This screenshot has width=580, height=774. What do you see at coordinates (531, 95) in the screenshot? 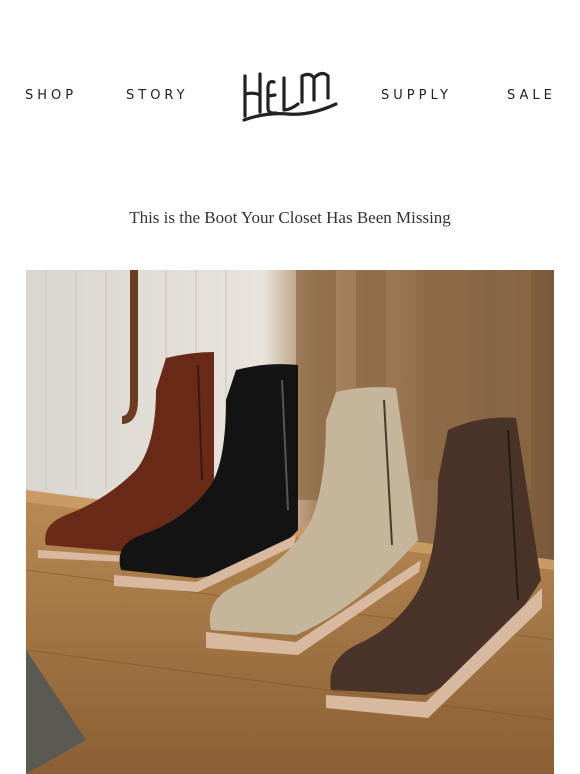
I see `nav-sale-link: SALE` at bounding box center [531, 95].